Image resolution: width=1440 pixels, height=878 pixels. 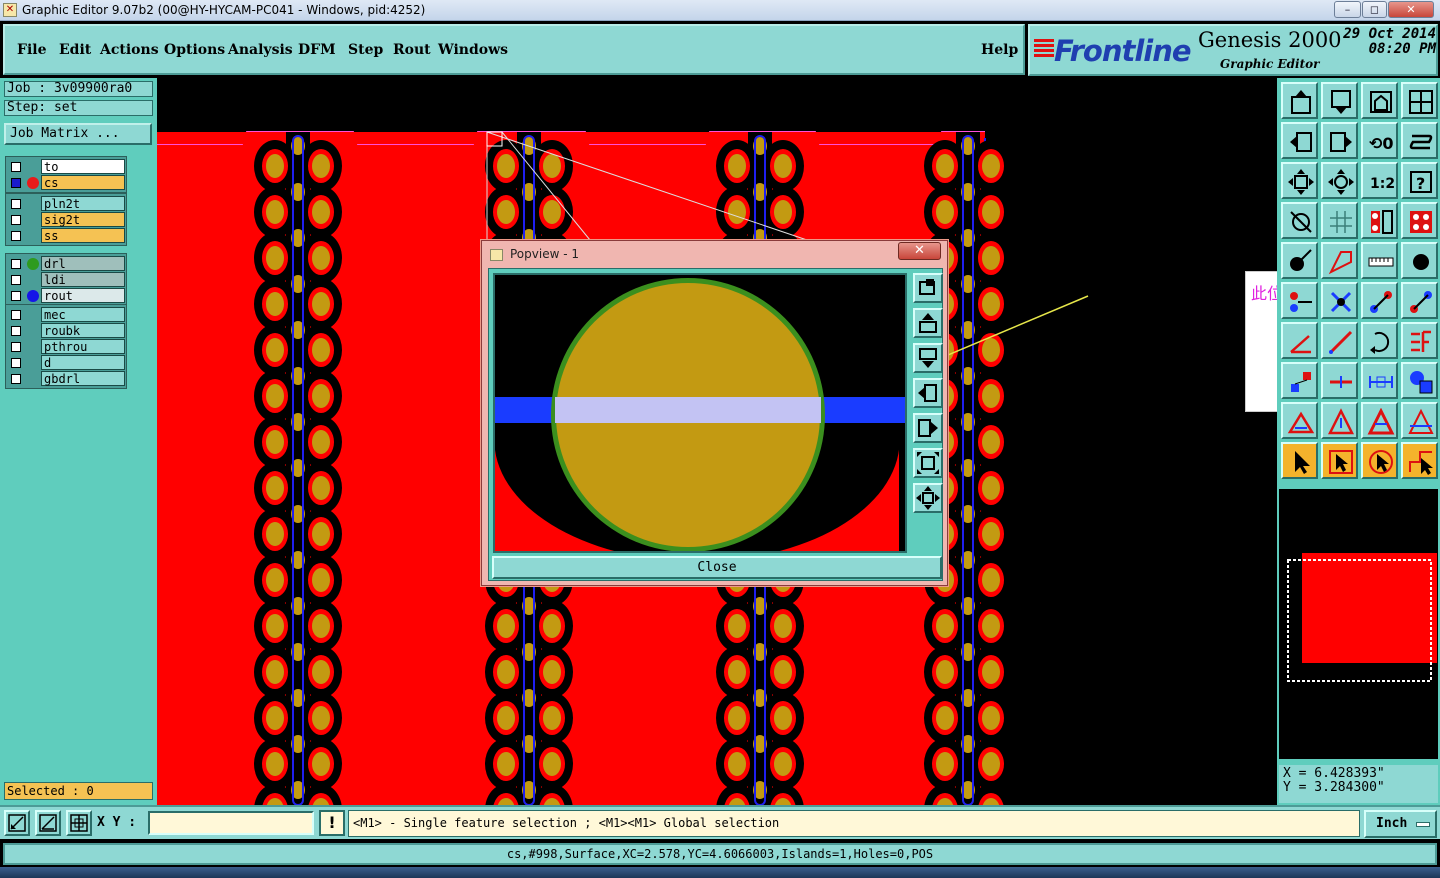 I want to click on popview-close-button: Close, so click(x=717, y=567).